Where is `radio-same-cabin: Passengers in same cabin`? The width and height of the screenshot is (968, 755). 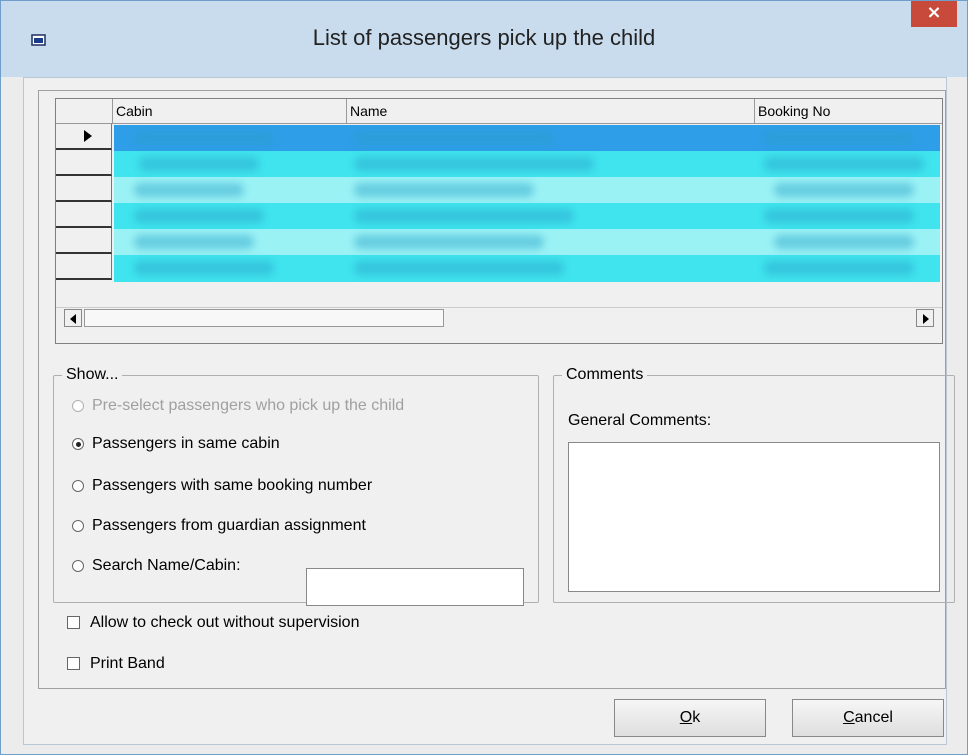 radio-same-cabin: Passengers in same cabin is located at coordinates (176, 444).